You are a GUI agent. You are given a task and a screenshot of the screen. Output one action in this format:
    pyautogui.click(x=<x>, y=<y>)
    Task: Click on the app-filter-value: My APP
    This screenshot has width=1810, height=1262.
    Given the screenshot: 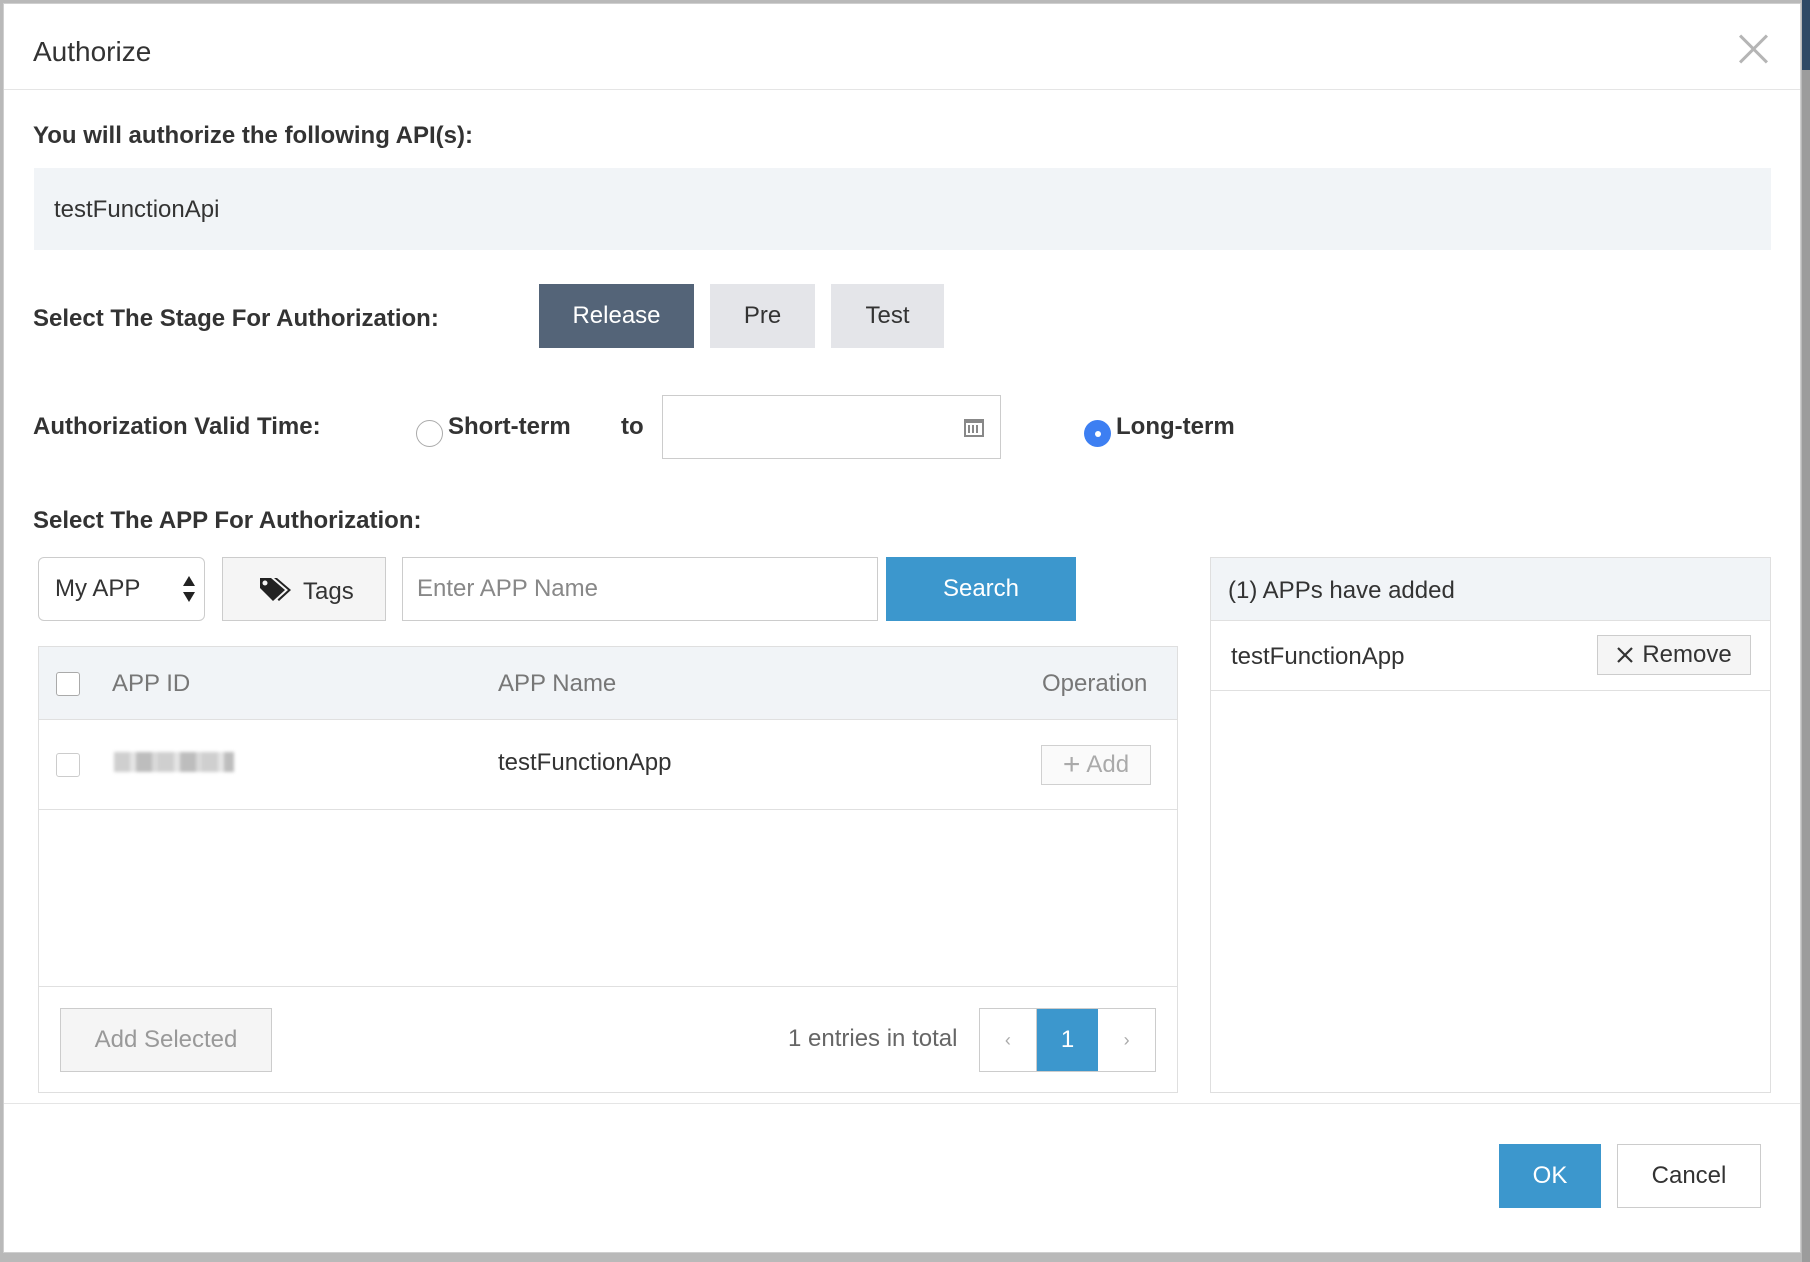 What is the action you would take?
    pyautogui.click(x=98, y=588)
    